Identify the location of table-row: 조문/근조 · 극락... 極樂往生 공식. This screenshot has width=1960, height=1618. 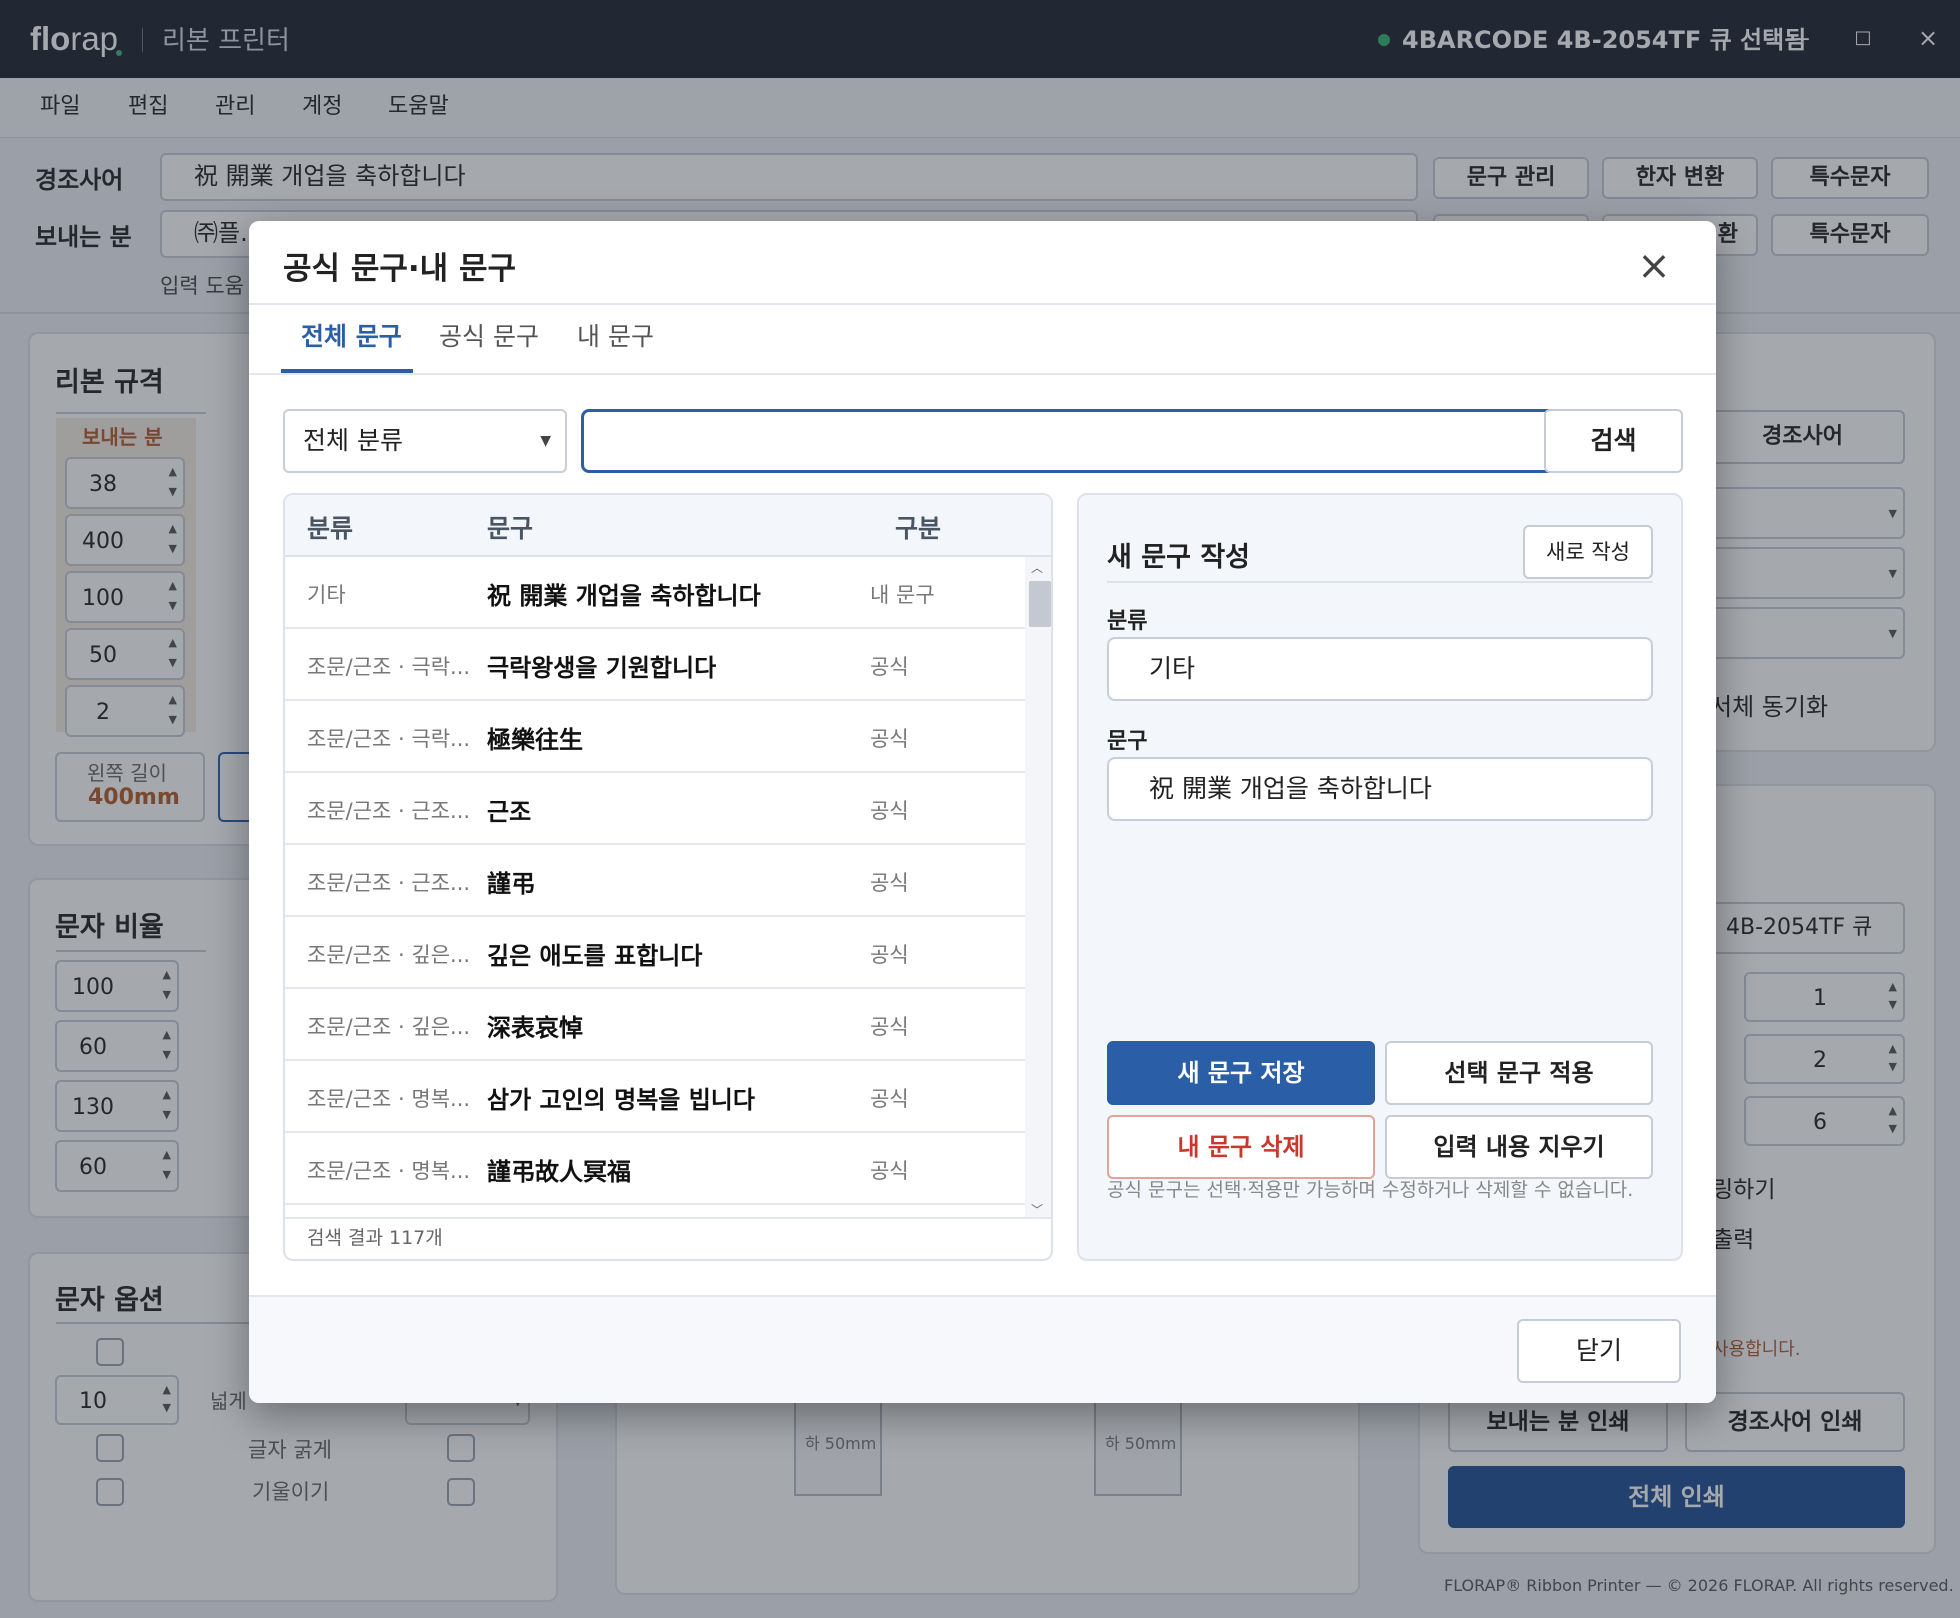
(655, 737).